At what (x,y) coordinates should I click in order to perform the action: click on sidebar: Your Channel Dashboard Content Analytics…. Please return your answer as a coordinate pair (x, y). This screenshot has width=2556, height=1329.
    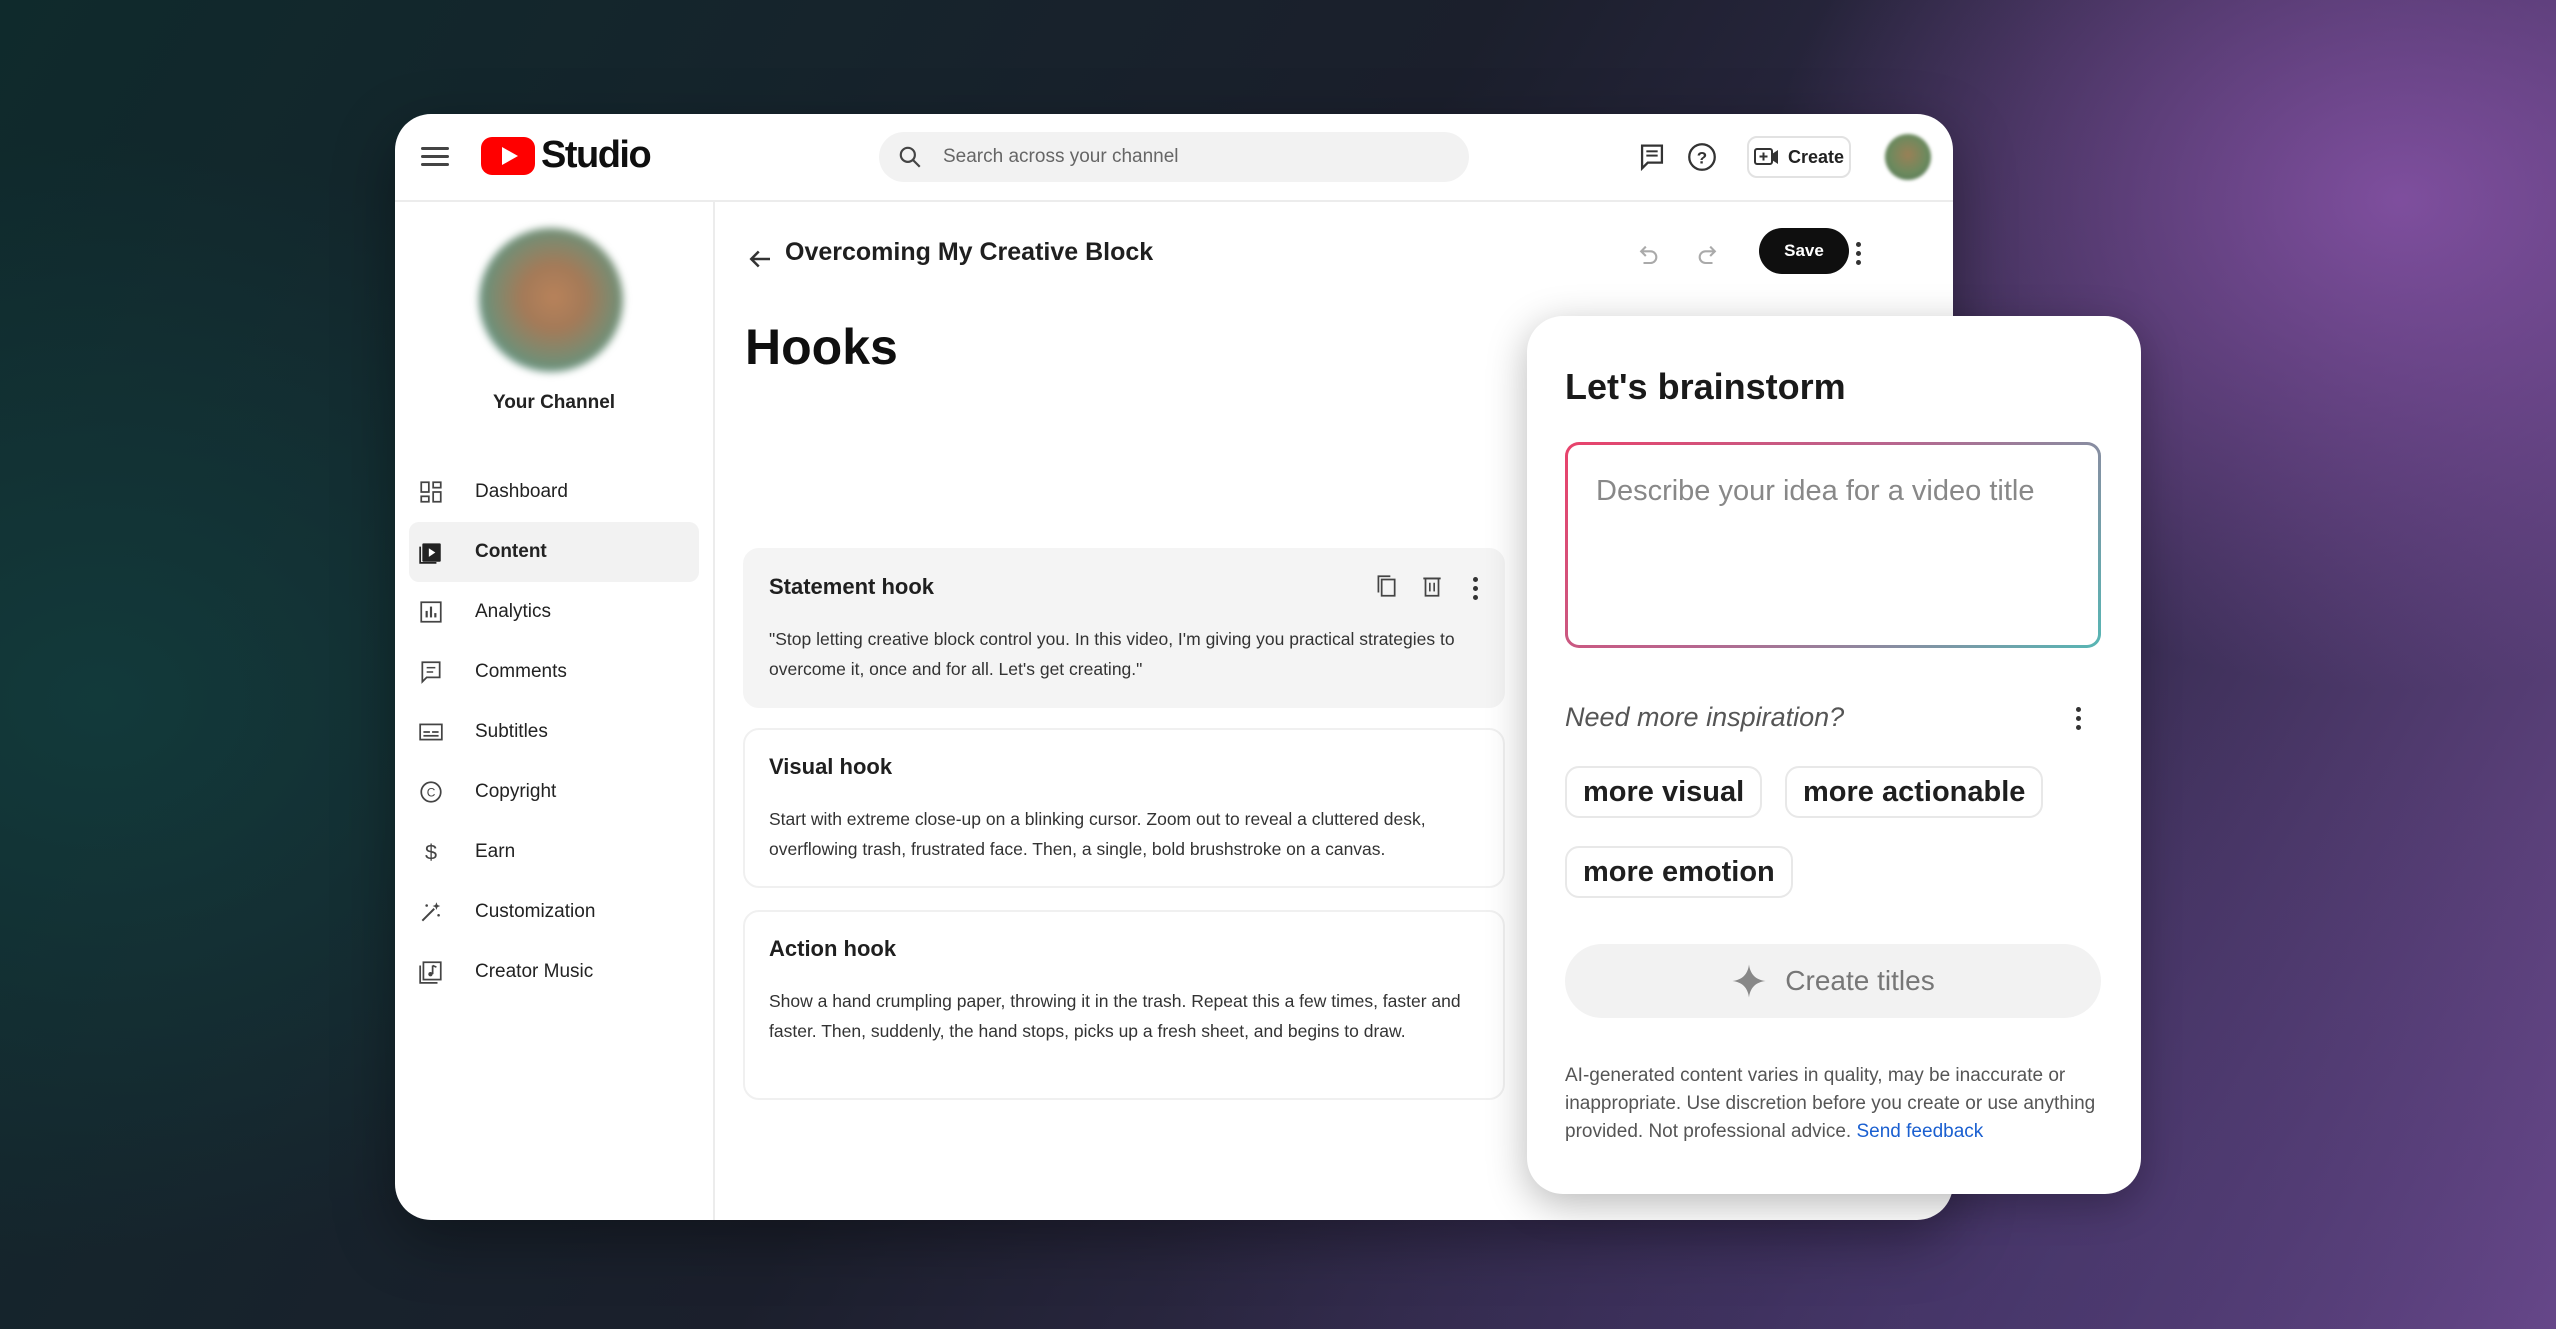
    Looking at the image, I should click on (555, 711).